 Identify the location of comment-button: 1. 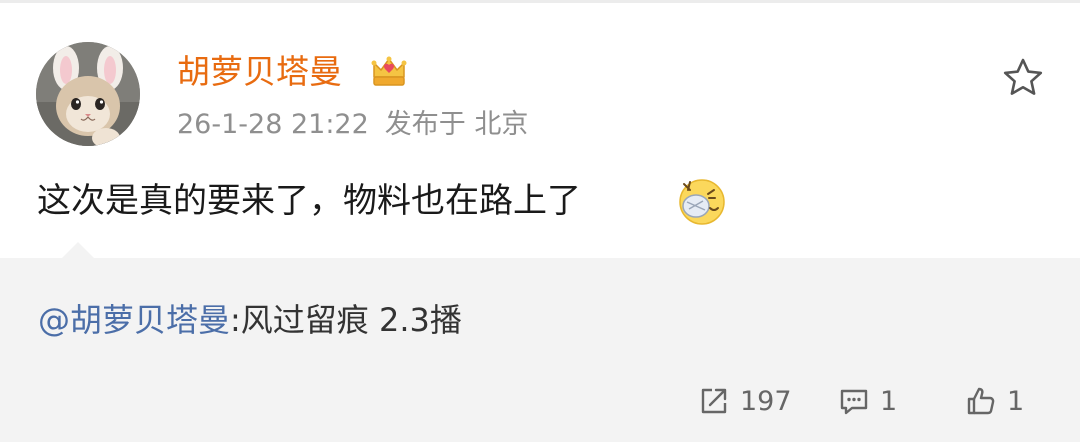
(867, 401).